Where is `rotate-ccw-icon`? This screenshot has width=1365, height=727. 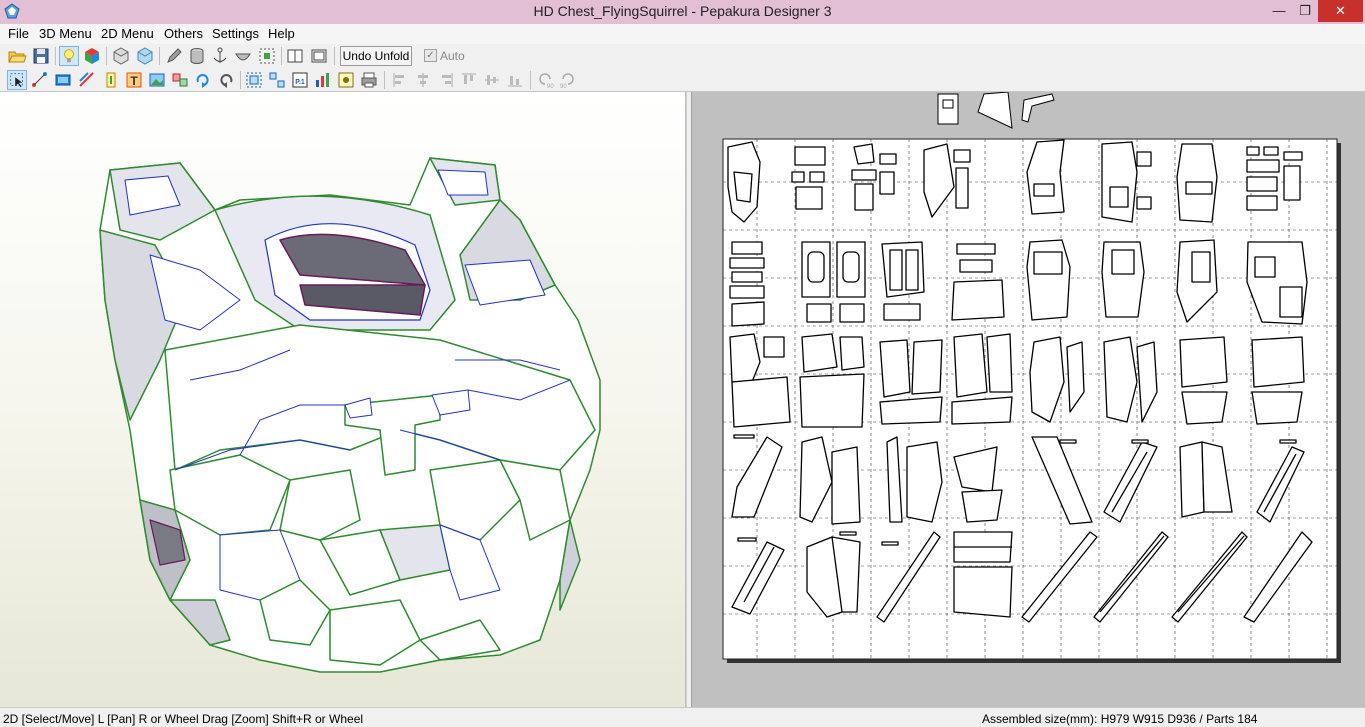
rotate-ccw-icon is located at coordinates (226, 80).